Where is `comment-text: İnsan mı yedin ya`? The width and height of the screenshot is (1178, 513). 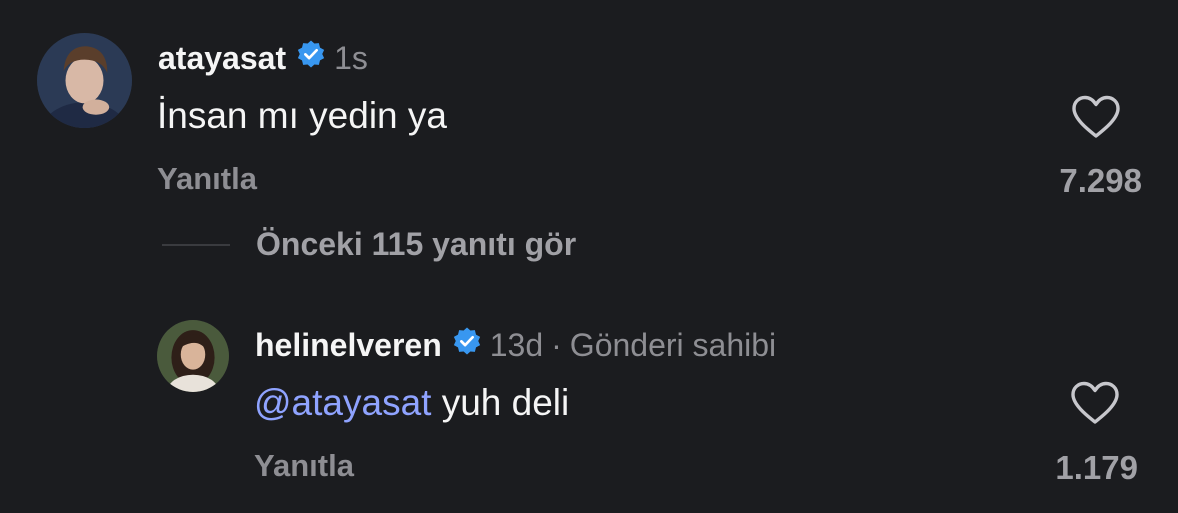 comment-text: İnsan mı yedin ya is located at coordinates (302, 115).